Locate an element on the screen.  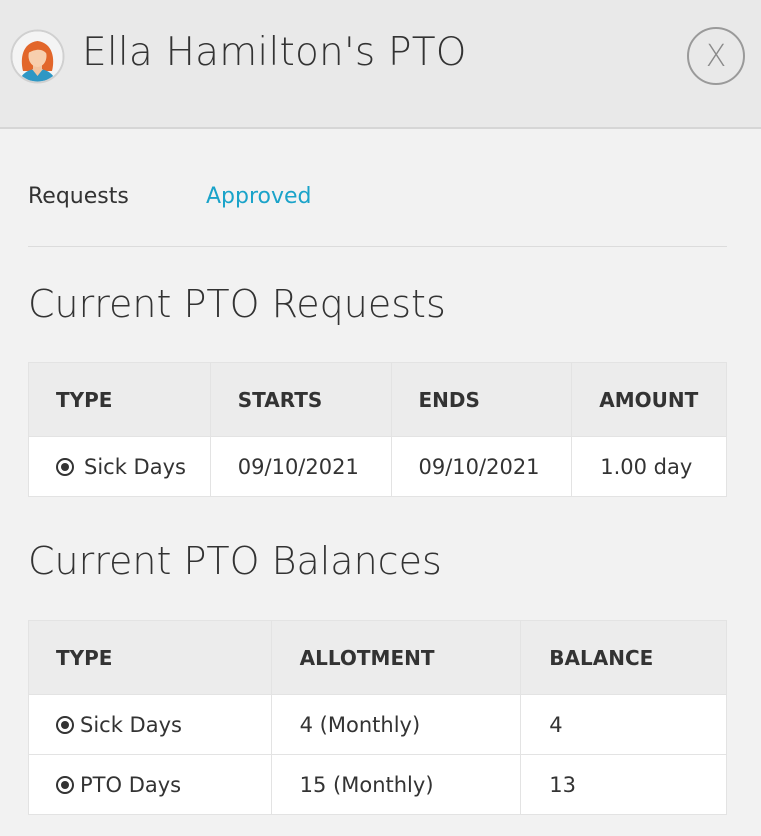
balances-section-title: Current PTO Balances is located at coordinates (235, 561).